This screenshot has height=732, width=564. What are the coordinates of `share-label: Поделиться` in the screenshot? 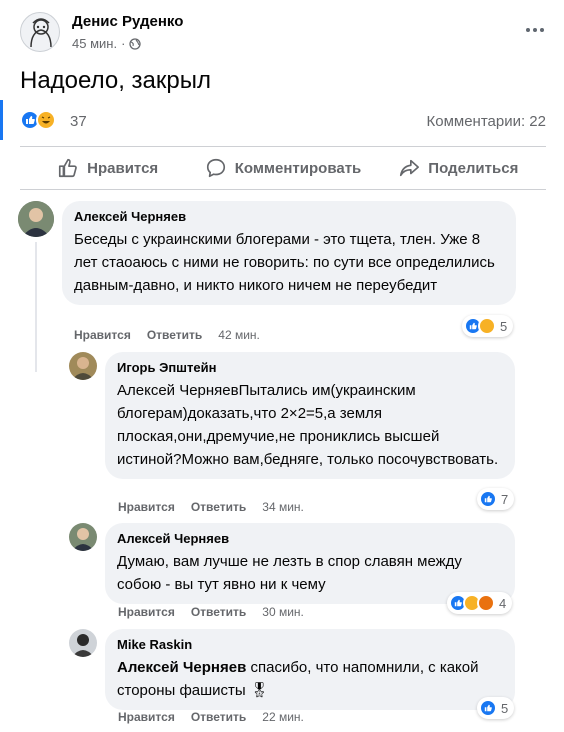 It's located at (473, 168).